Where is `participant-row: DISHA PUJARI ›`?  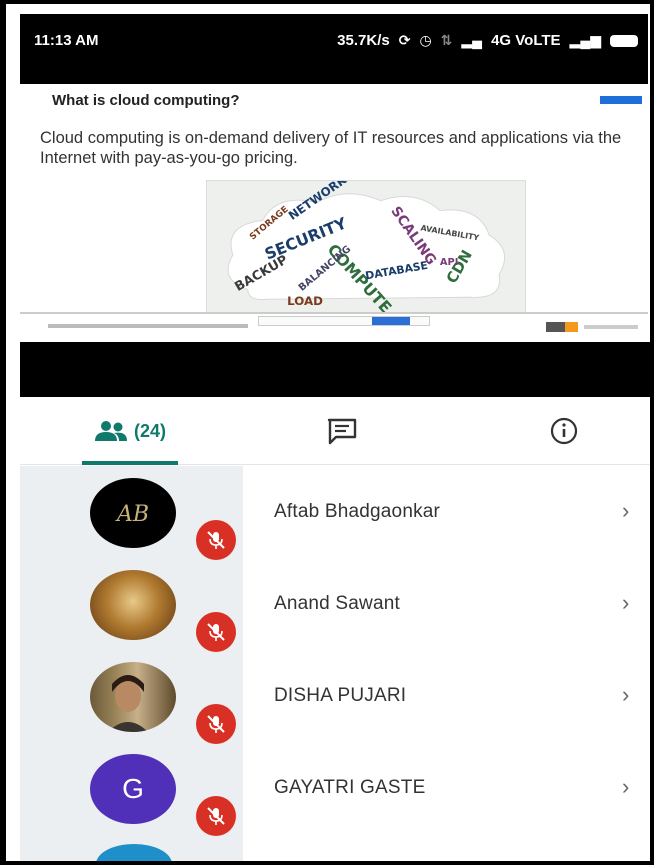 participant-row: DISHA PUJARI › is located at coordinates (335, 697).